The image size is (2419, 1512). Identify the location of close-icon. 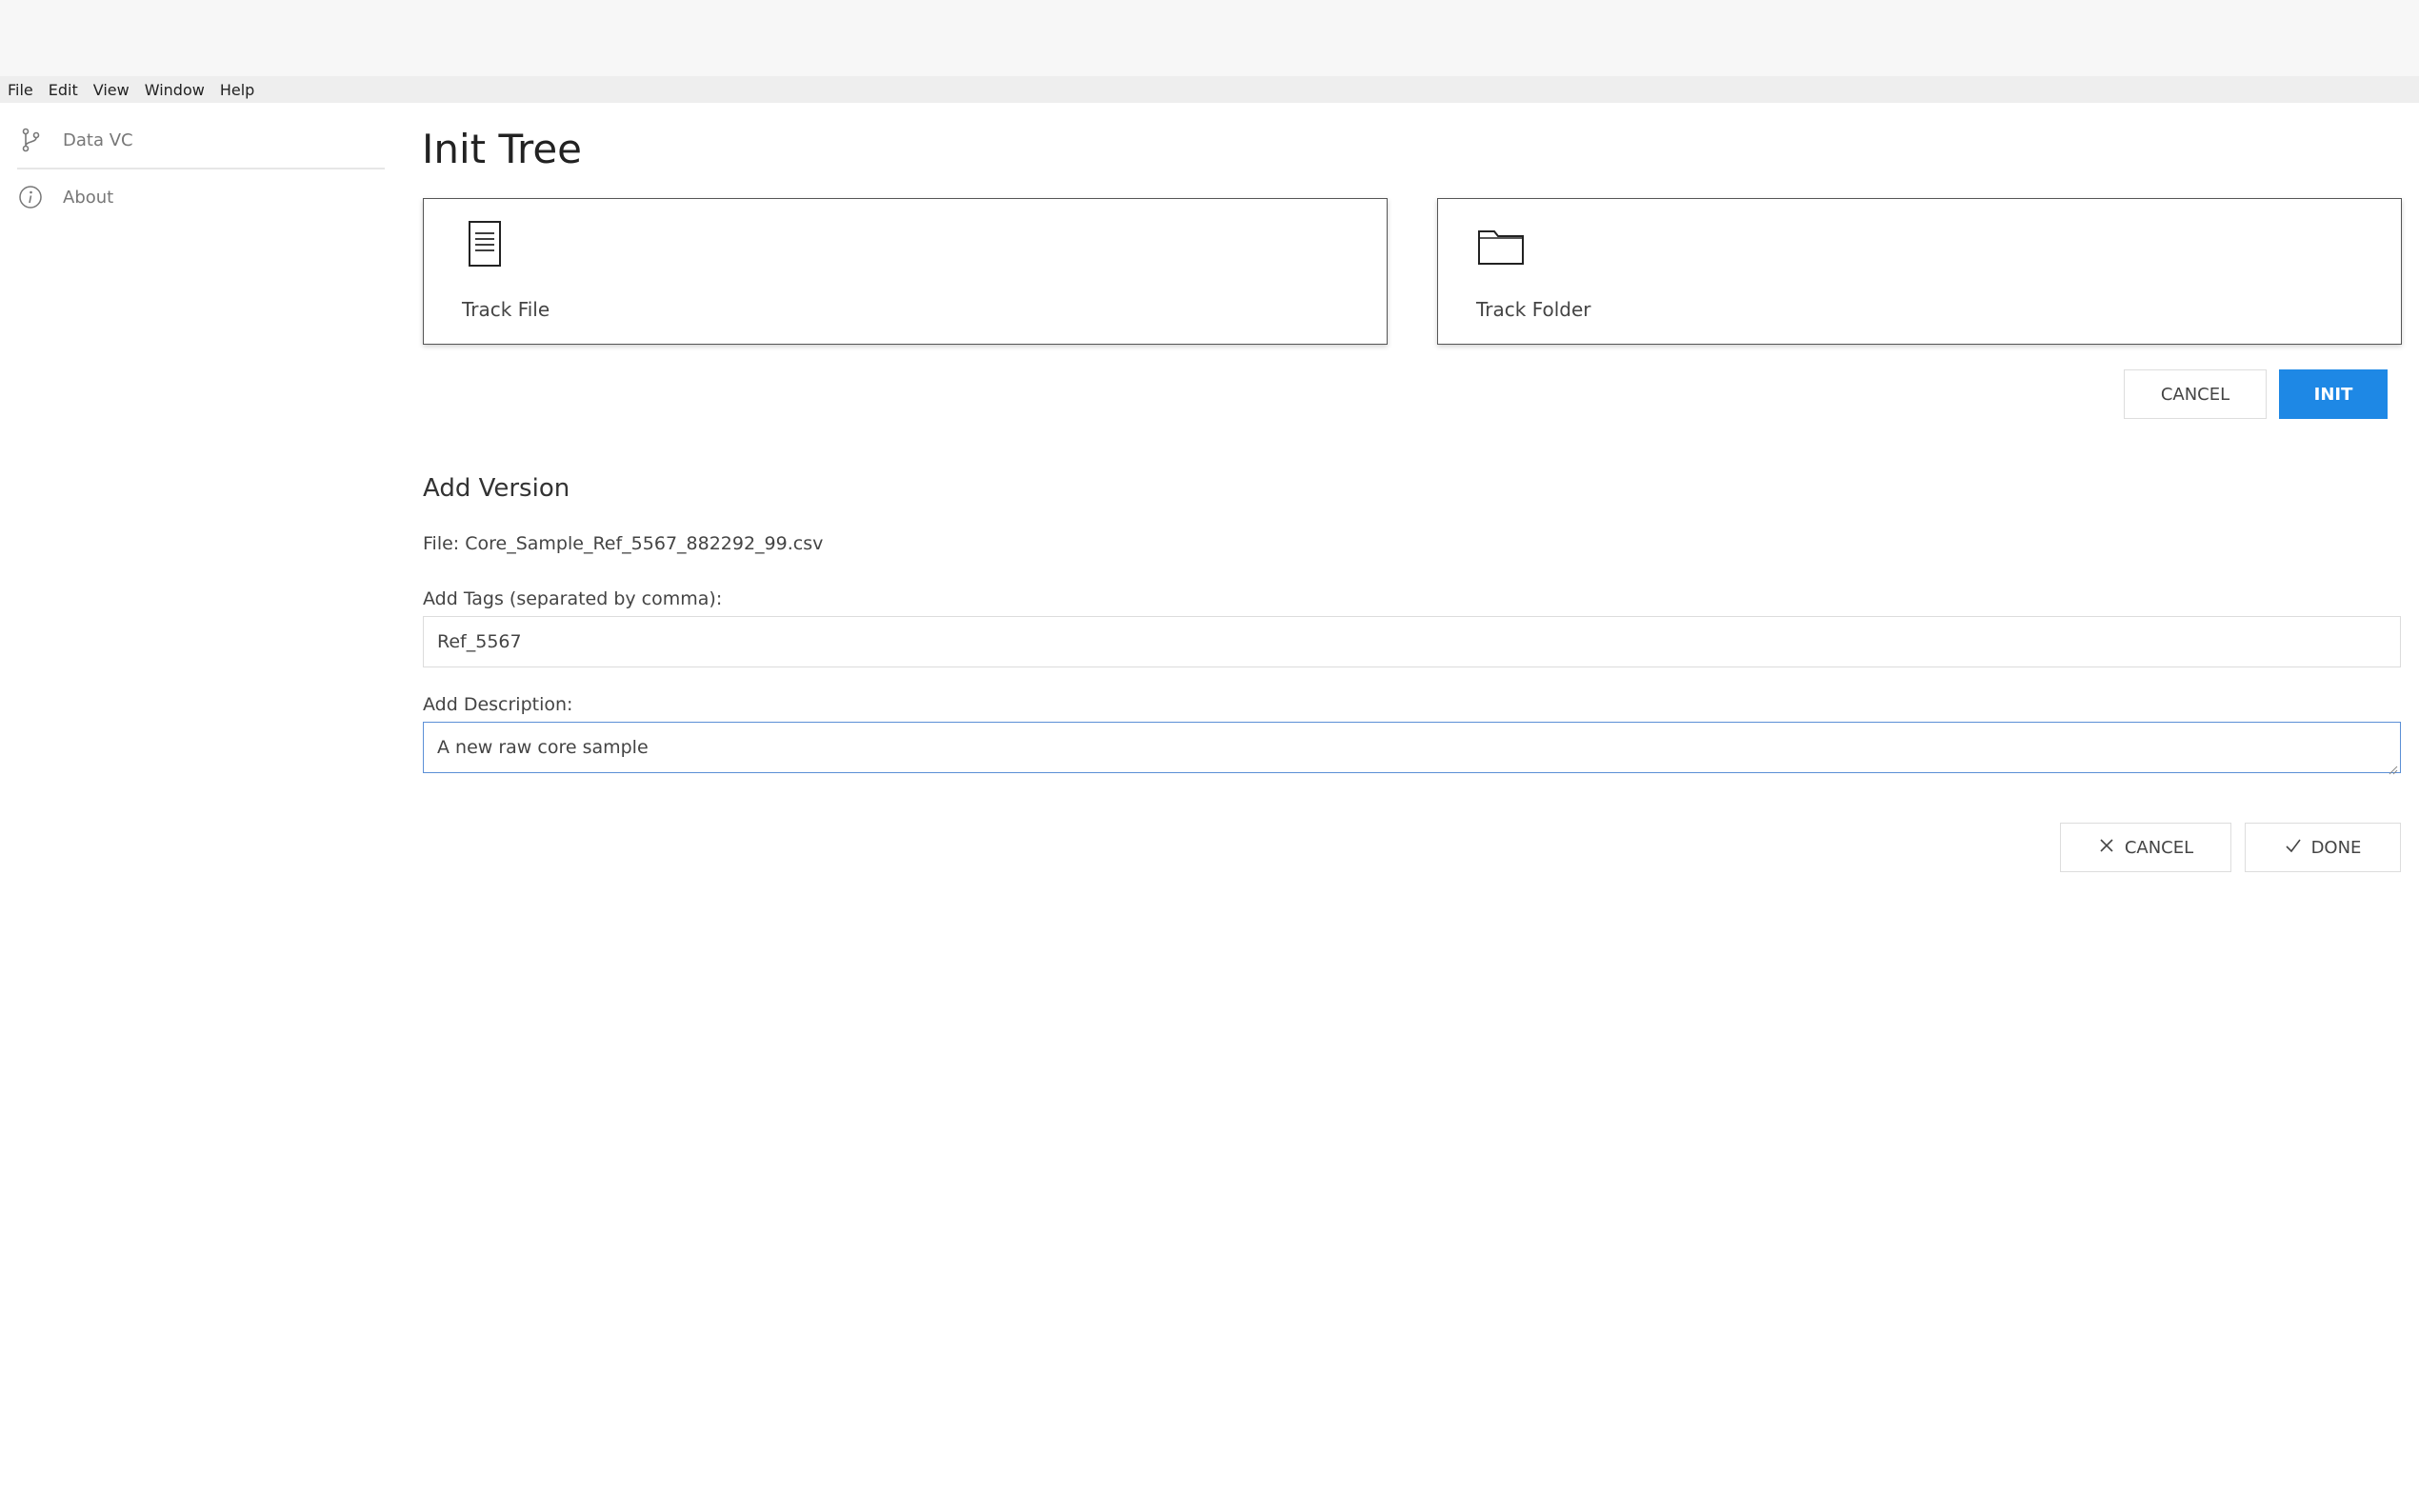
(2106, 848).